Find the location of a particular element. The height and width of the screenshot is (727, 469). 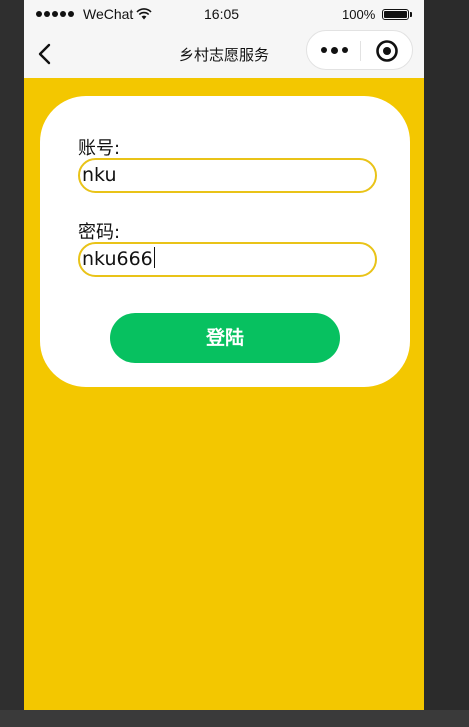

window-edge-right is located at coordinates (446, 363).